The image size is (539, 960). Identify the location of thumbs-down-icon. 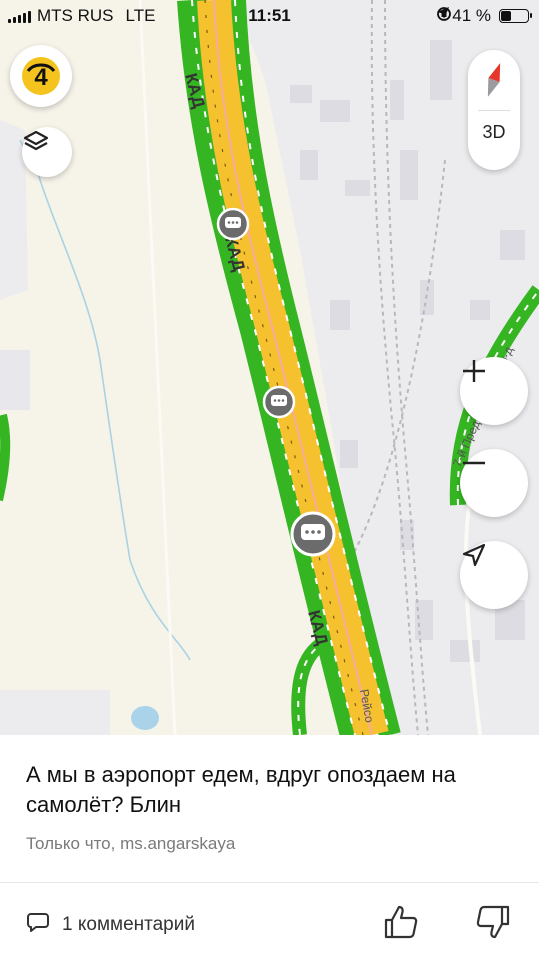
(493, 925).